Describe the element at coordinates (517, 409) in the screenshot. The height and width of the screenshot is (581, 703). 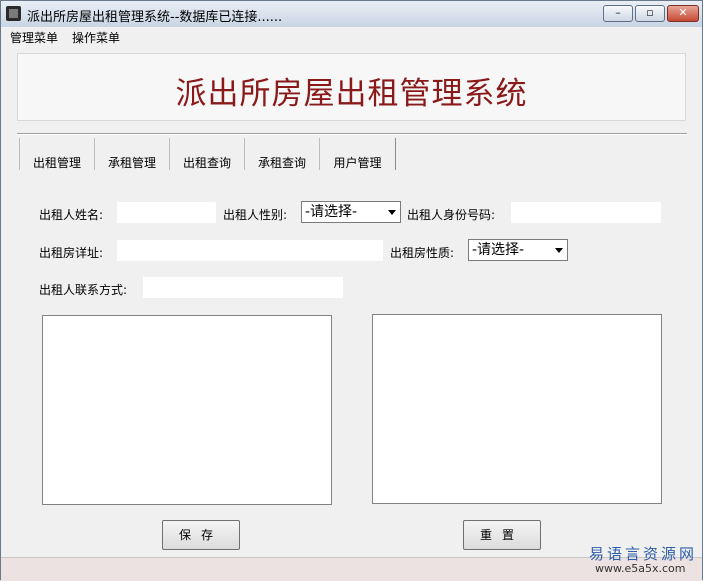
I see `right-list-box` at that location.